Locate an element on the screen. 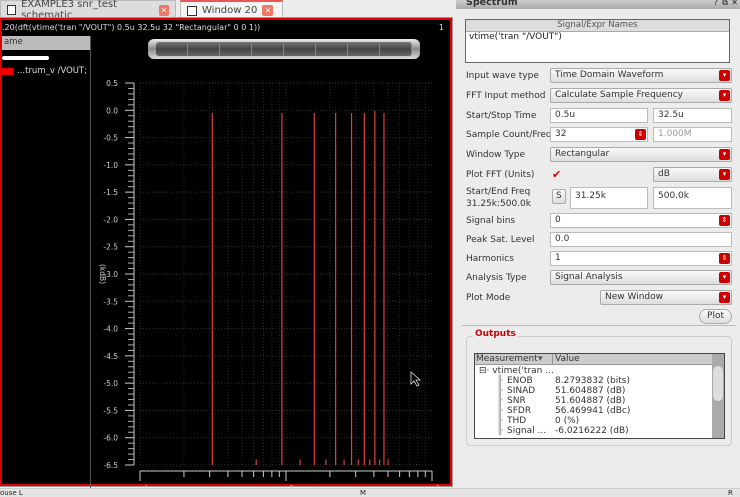  y-tick-label: -0.5 is located at coordinates (110, 138).